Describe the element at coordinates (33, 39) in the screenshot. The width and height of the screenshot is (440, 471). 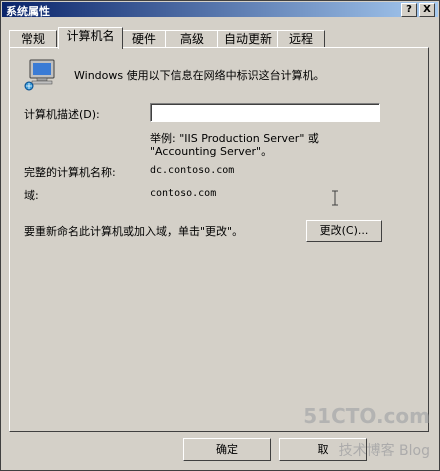
I see `tab-general: 常规` at that location.